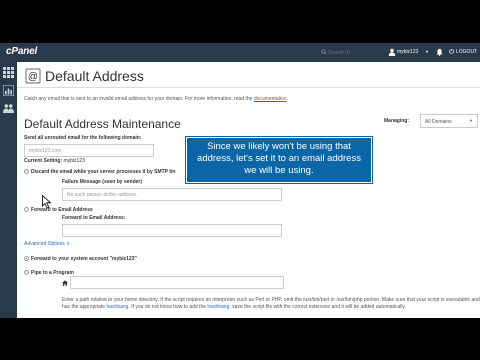 This screenshot has width=480, height=360. I want to click on current-setting-label: Current Setting:, so click(43, 161).